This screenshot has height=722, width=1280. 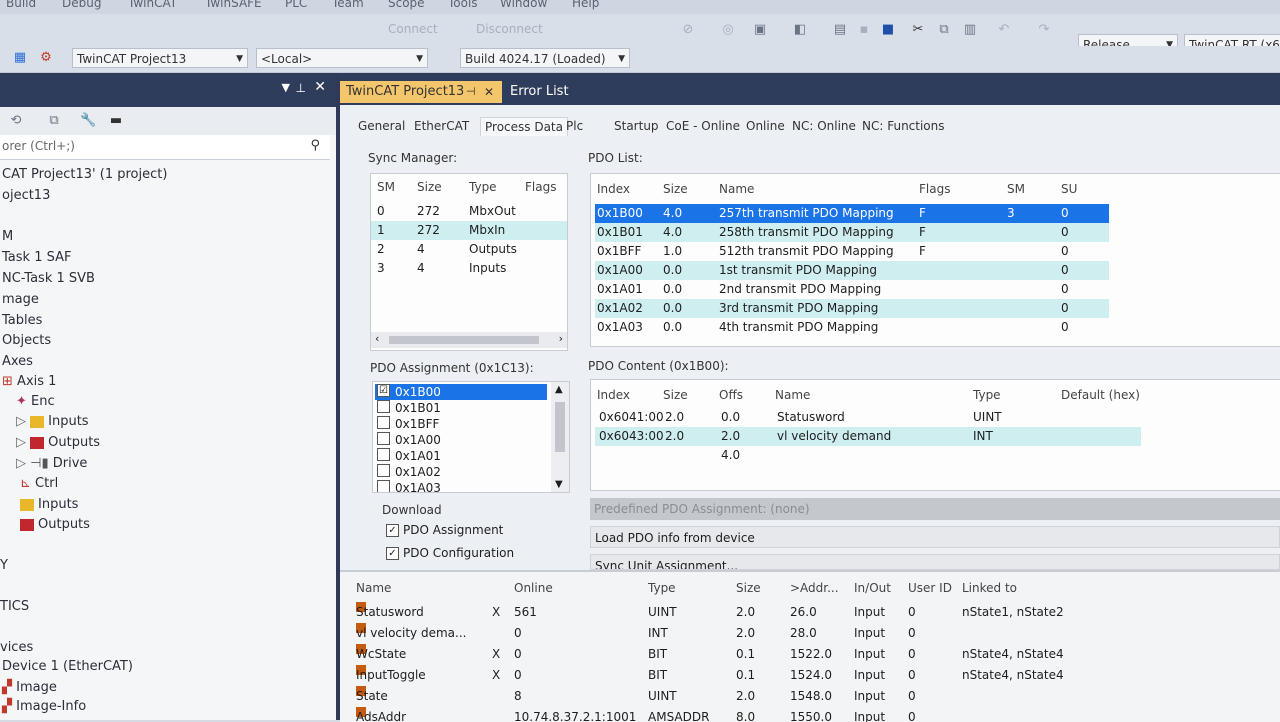 I want to click on sync-manager-row: 3 4 Inputs, so click(x=469, y=268).